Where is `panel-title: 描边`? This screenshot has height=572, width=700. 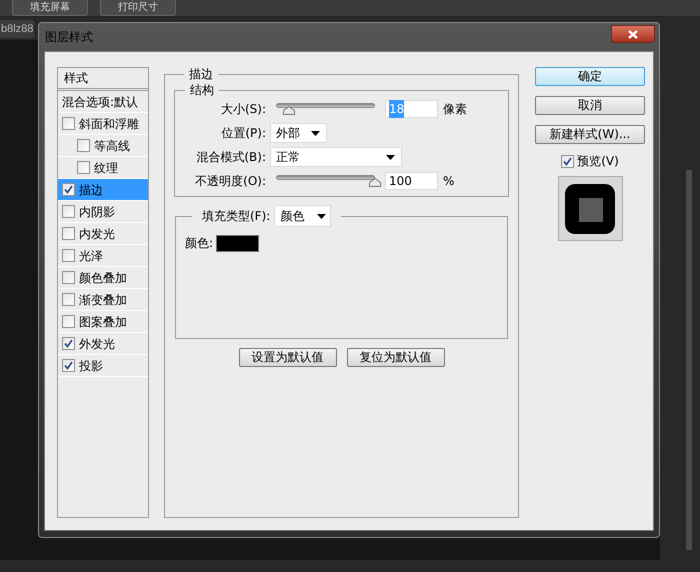 panel-title: 描边 is located at coordinates (201, 74).